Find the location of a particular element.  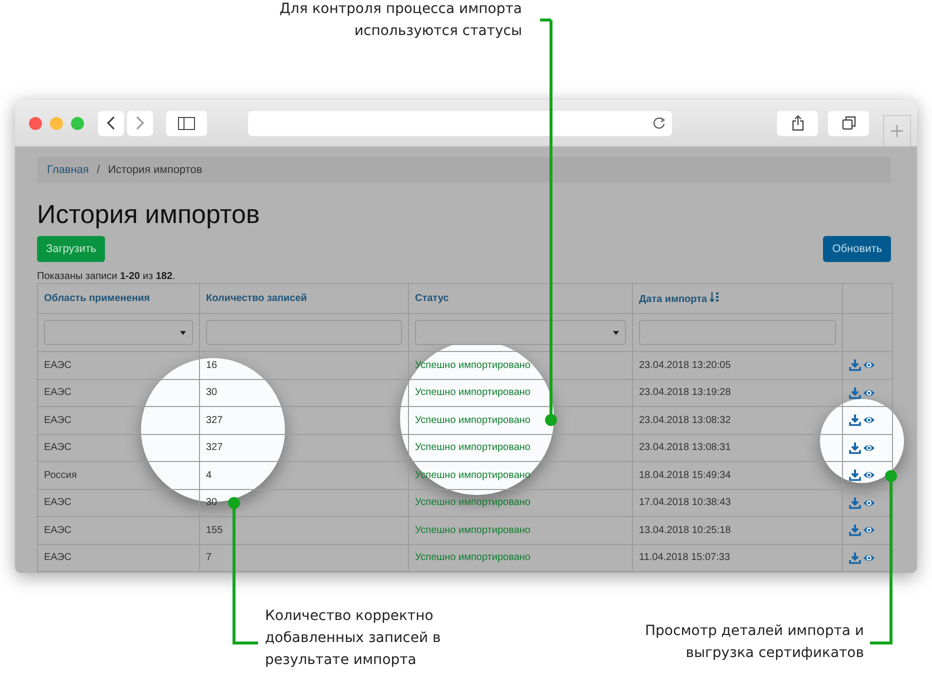

reload-icon is located at coordinates (659, 123).